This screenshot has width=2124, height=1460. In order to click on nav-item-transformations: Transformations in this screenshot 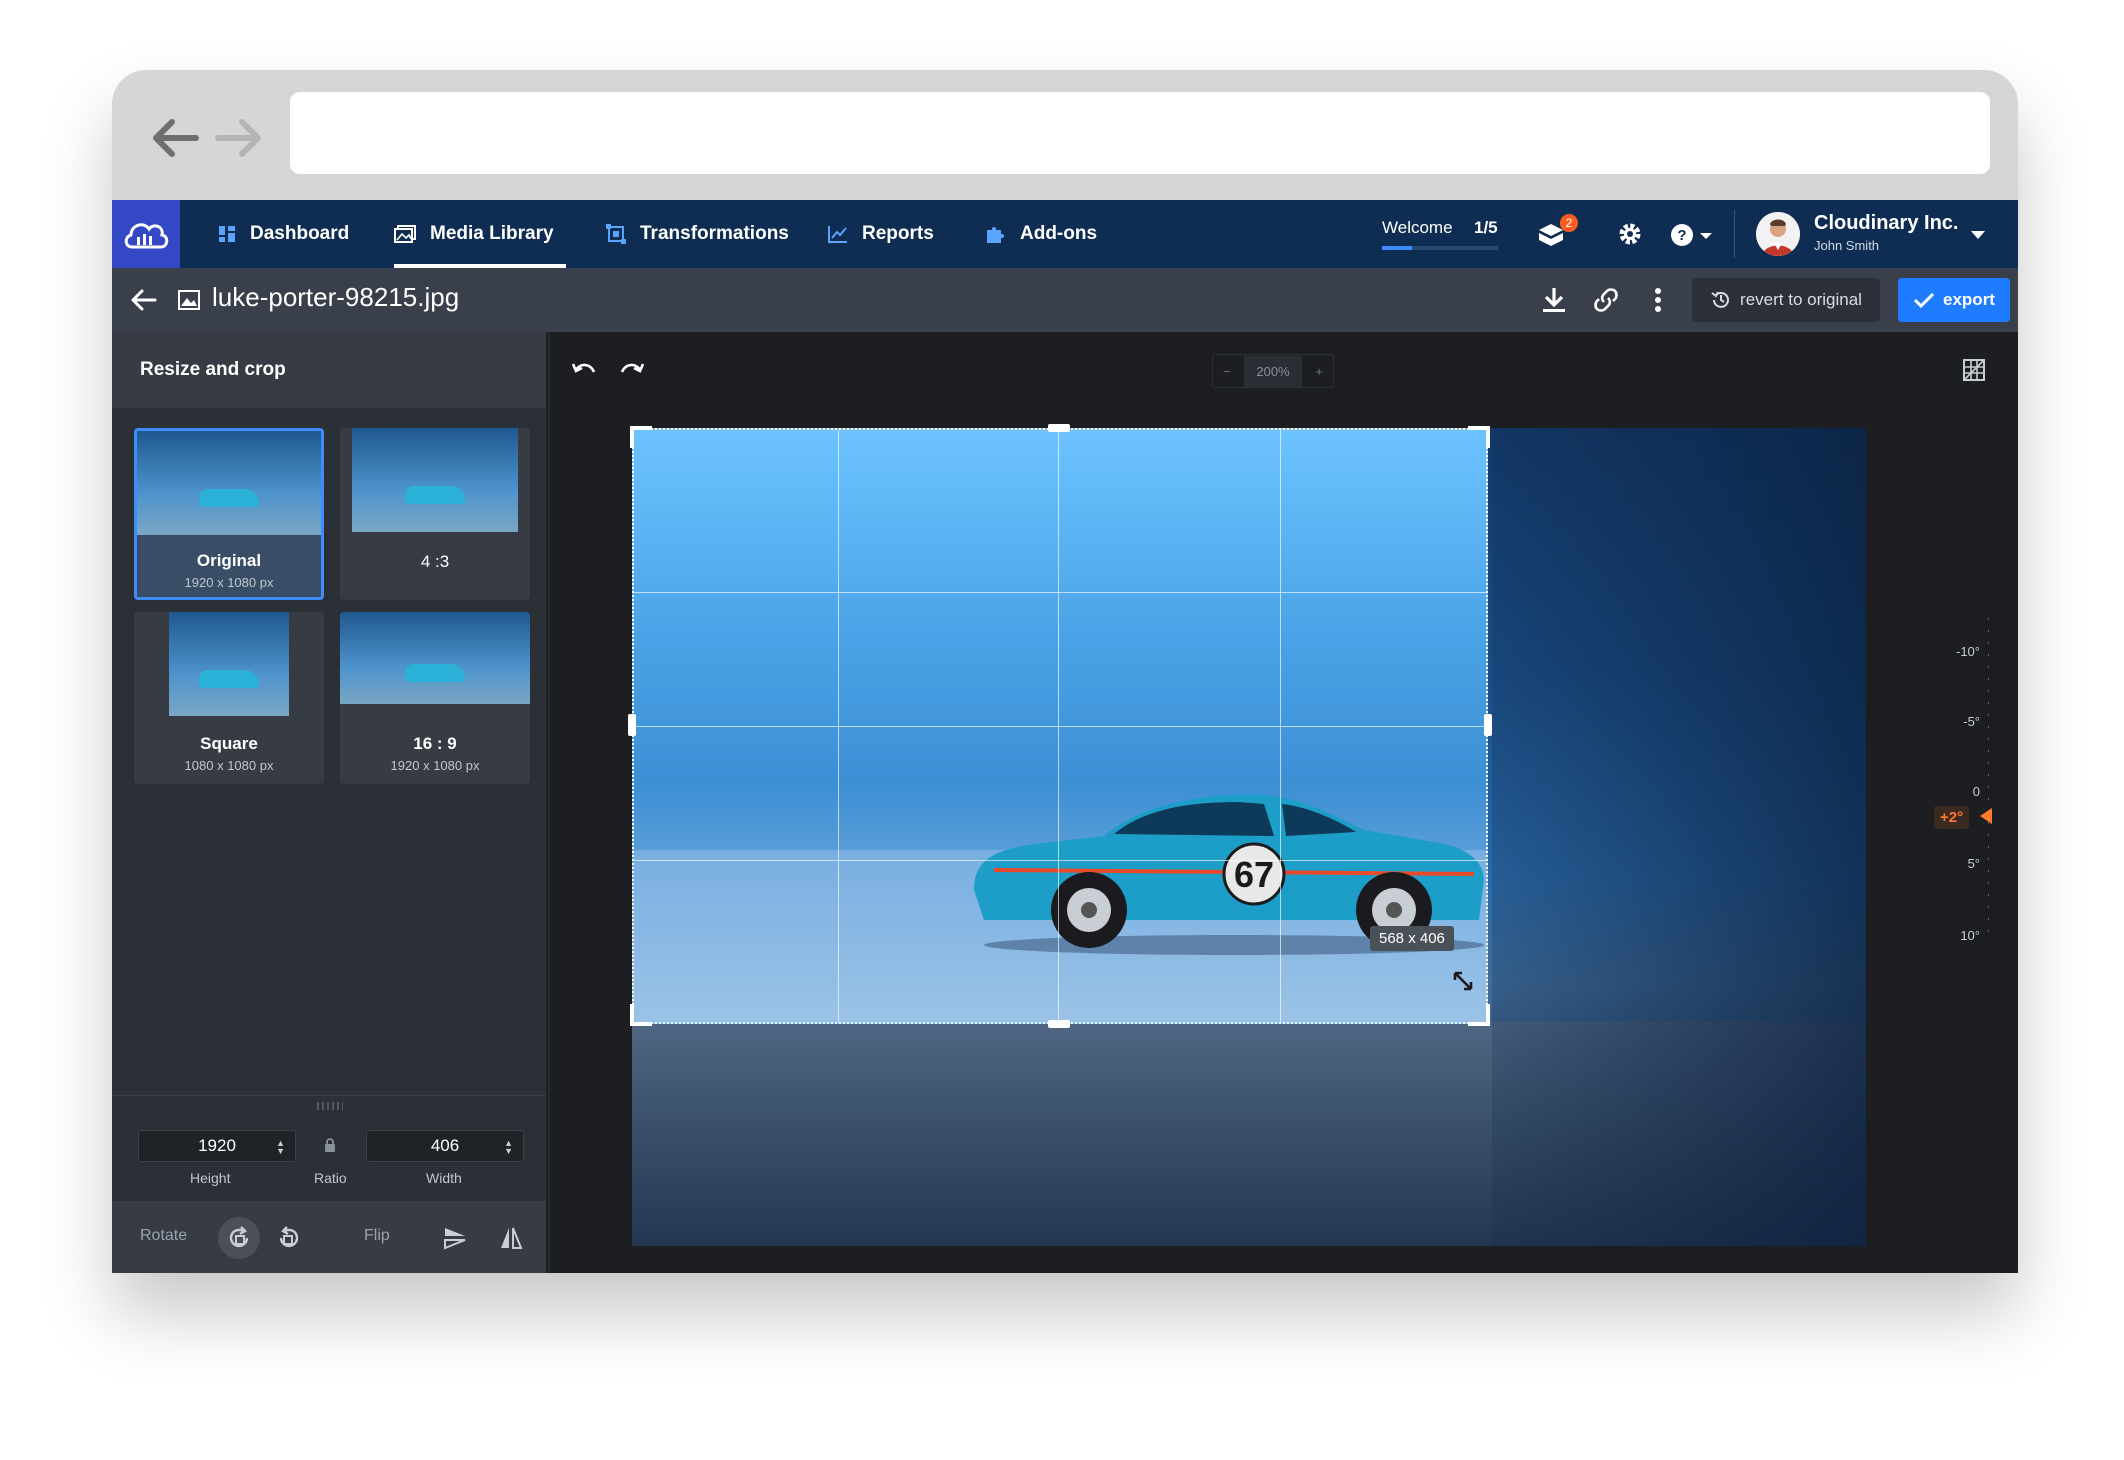, I will do `click(697, 234)`.